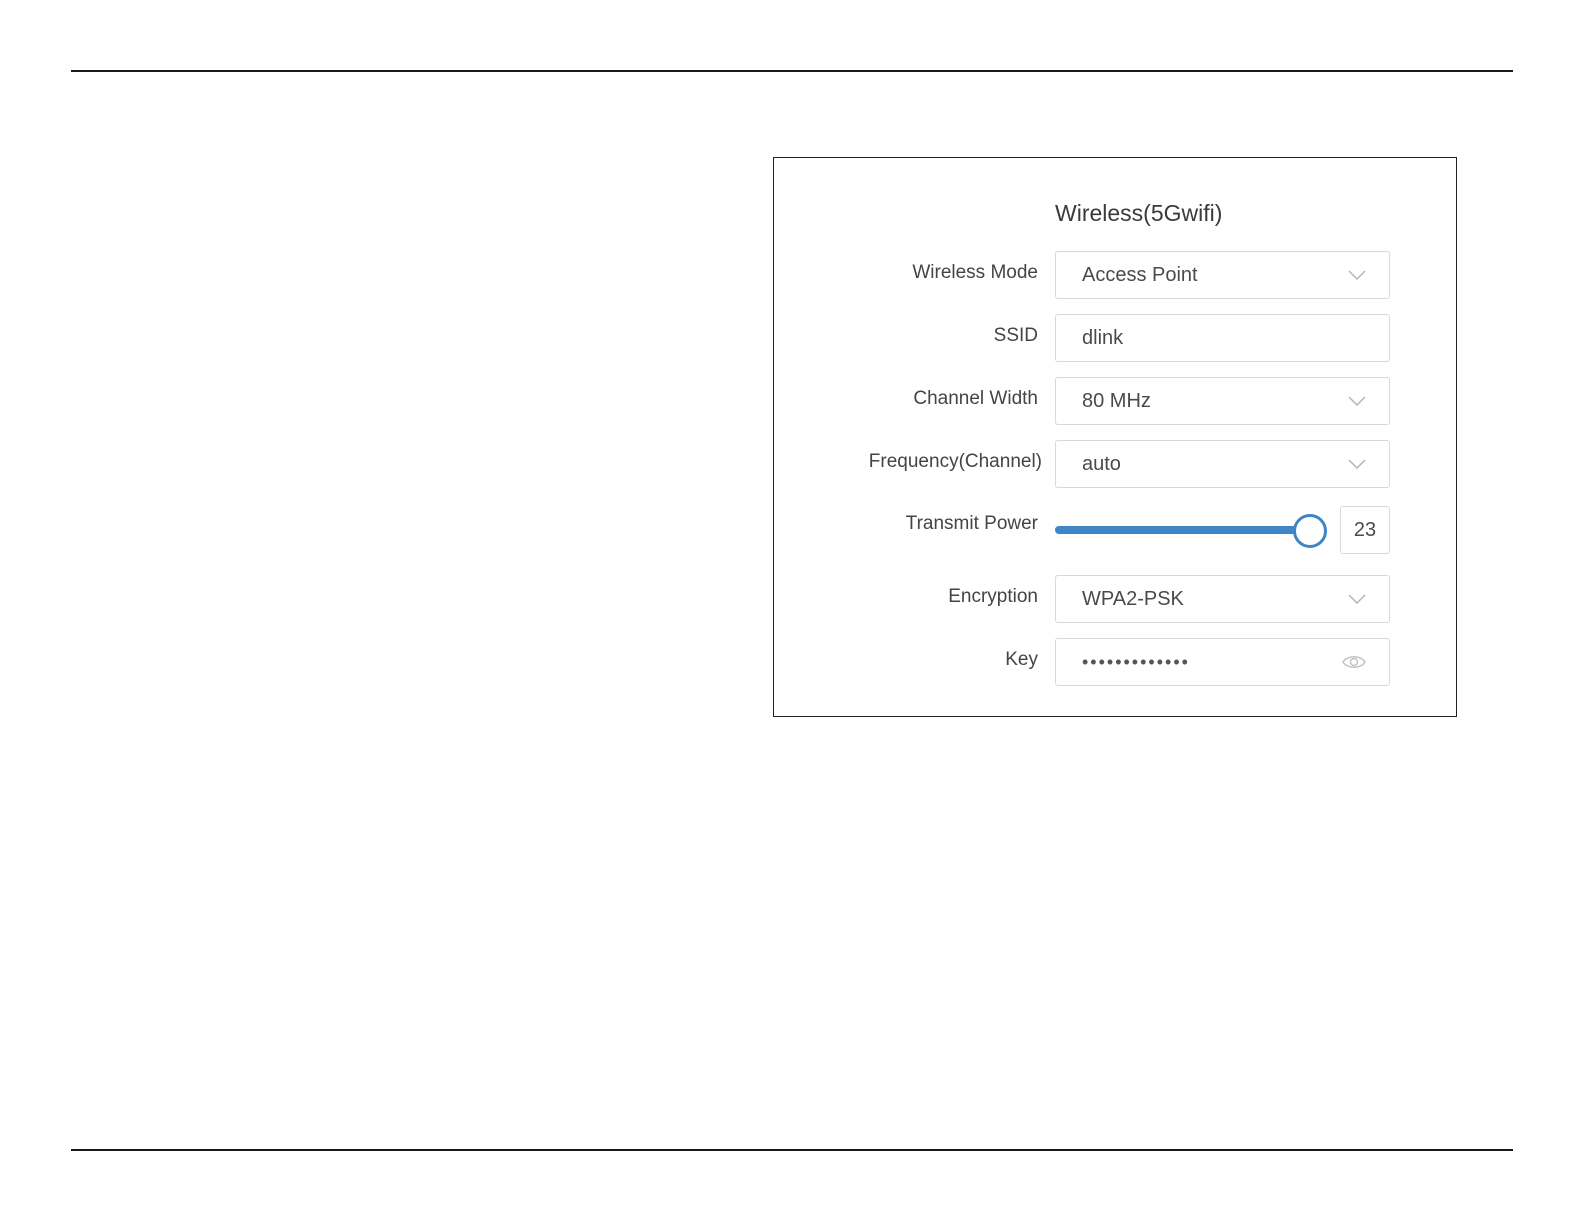 The image size is (1585, 1225). Describe the element at coordinates (1133, 598) in the screenshot. I see `encryption-value: WPA2-PSK` at that location.